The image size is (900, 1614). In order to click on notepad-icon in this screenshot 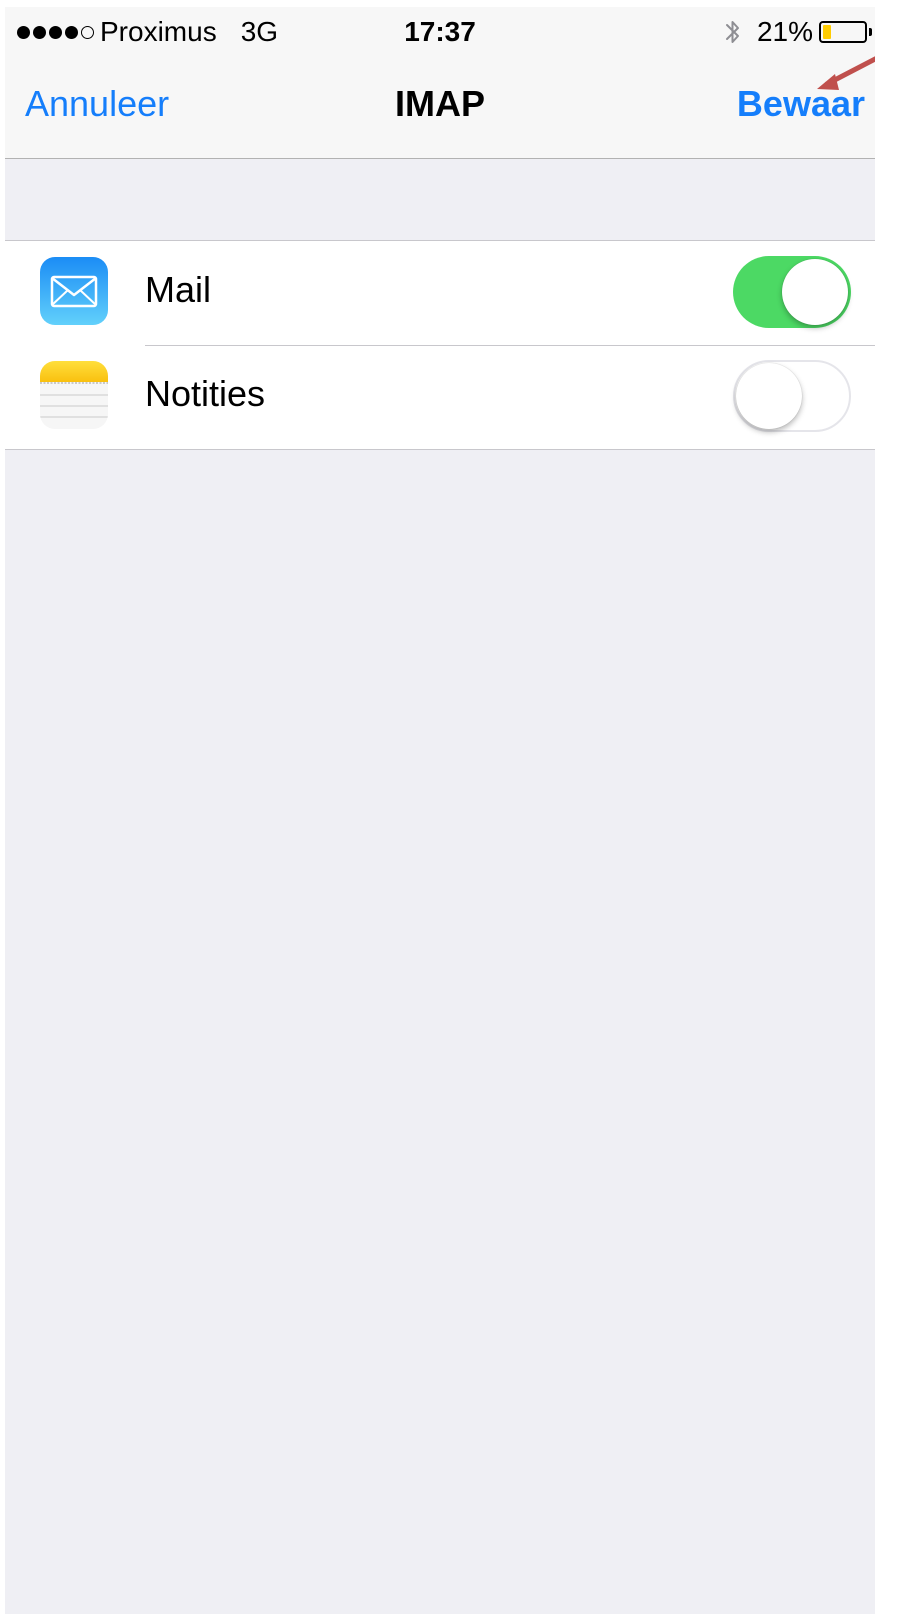, I will do `click(74, 395)`.